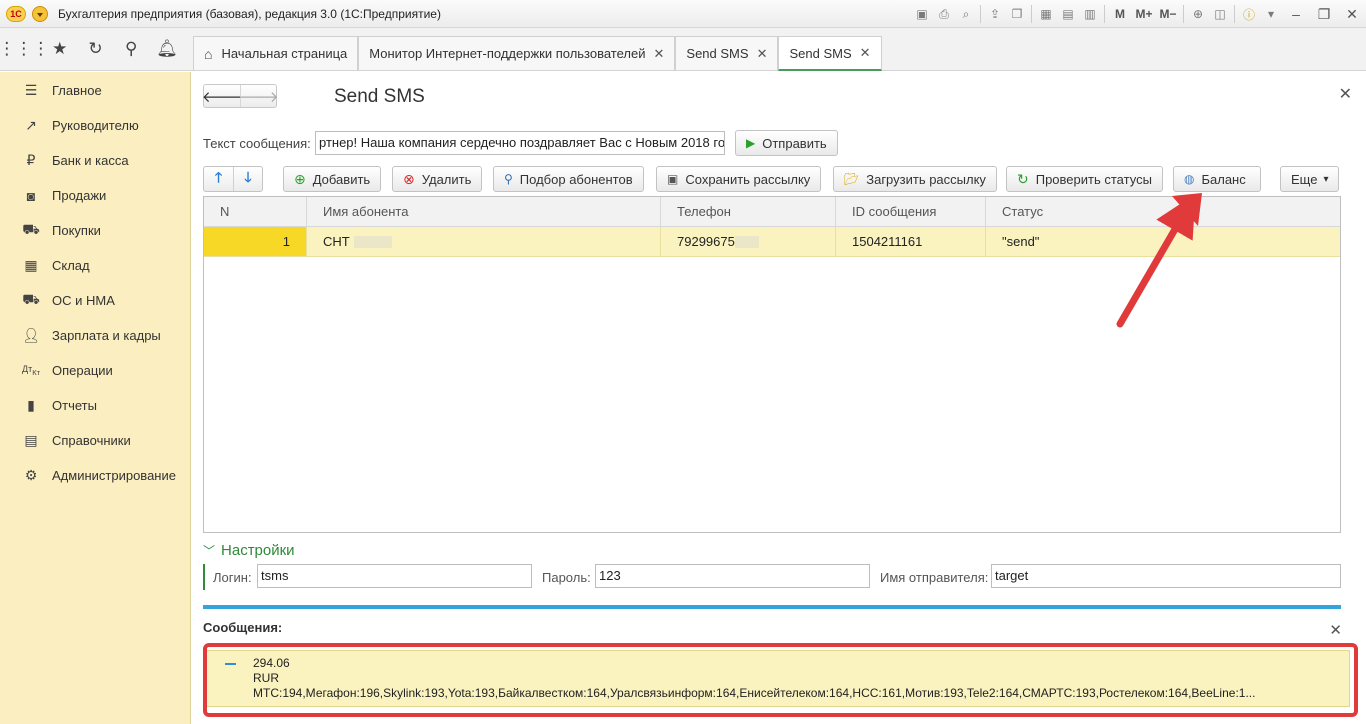 The width and height of the screenshot is (1366, 724). What do you see at coordinates (95, 195) in the screenshot?
I see `sidebar-item-sales: ◙ Продажи` at bounding box center [95, 195].